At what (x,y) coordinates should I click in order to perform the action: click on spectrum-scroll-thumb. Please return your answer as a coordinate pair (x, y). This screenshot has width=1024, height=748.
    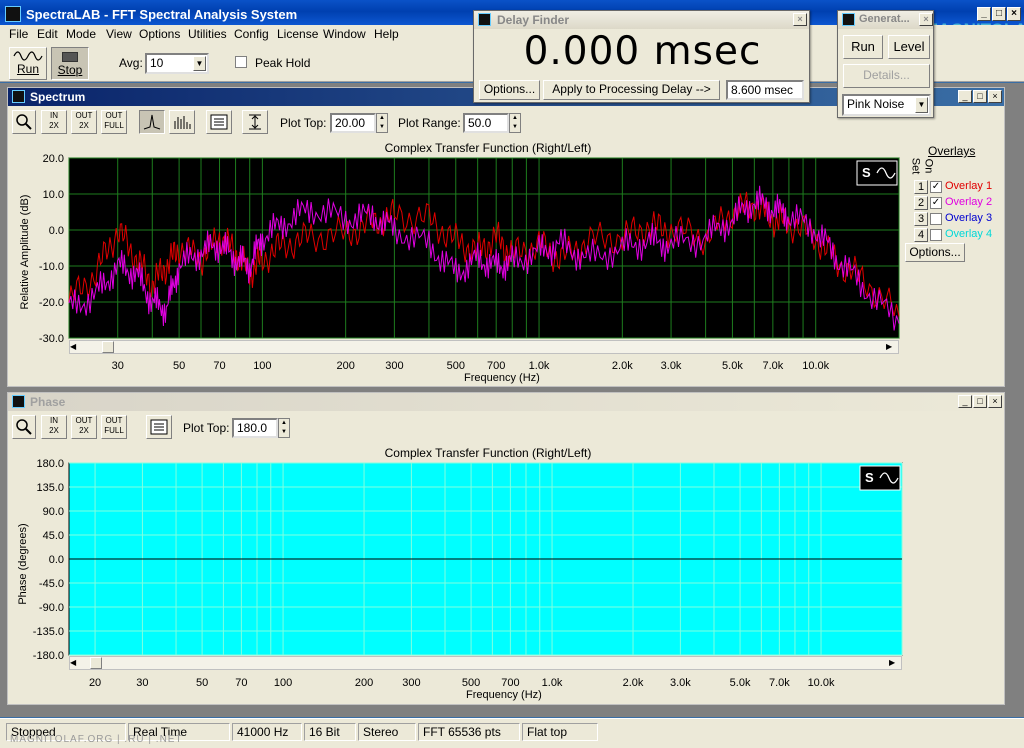
    Looking at the image, I should click on (108, 347).